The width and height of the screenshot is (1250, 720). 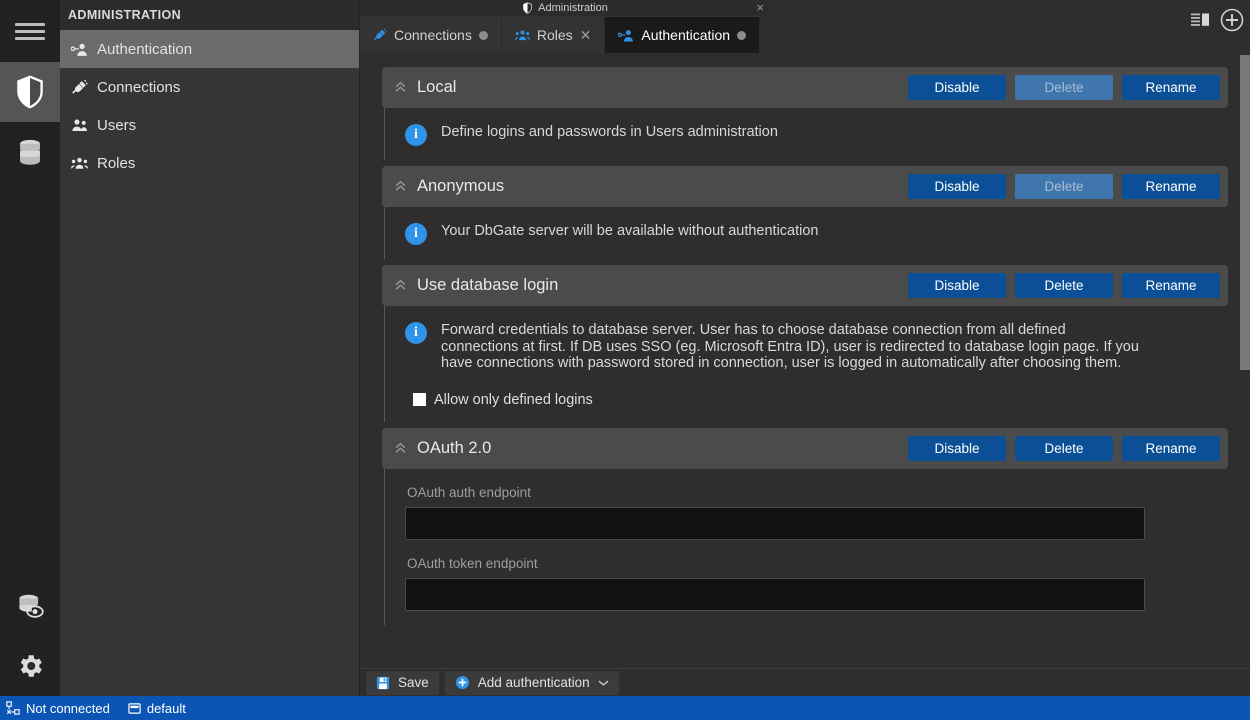 I want to click on allow-defined-logins-row: Allow only defined logins, so click(x=820, y=400).